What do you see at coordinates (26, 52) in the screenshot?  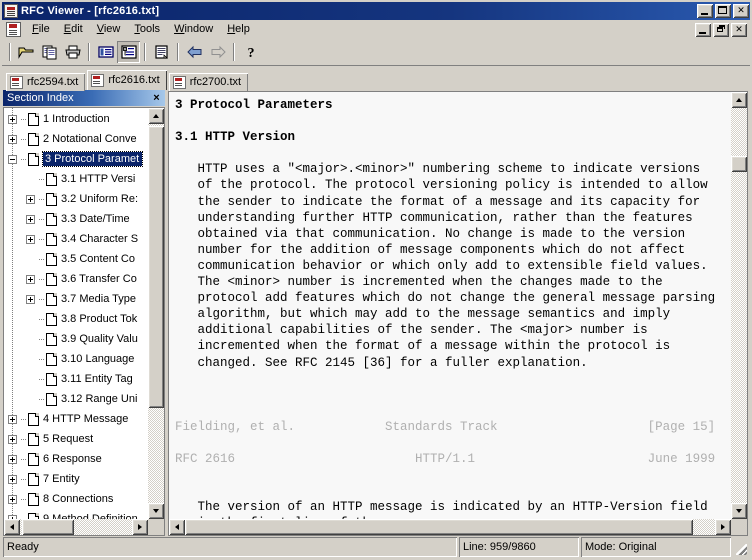 I see `open-folder-icon` at bounding box center [26, 52].